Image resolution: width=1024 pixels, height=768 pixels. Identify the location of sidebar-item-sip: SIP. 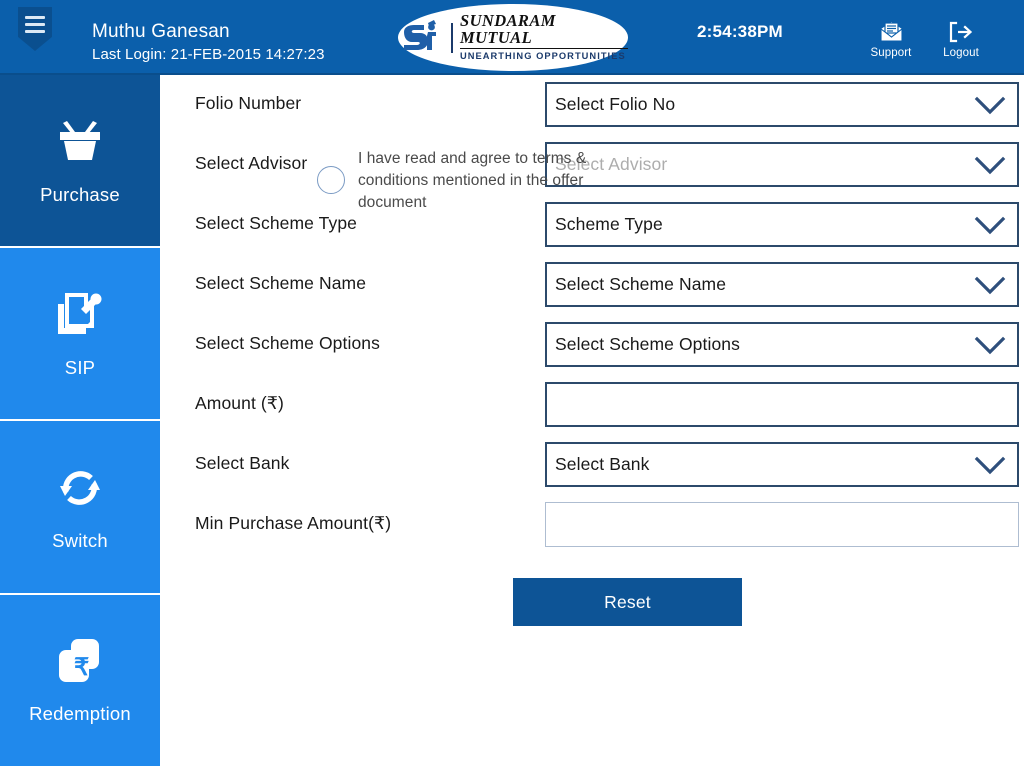
(80, 335).